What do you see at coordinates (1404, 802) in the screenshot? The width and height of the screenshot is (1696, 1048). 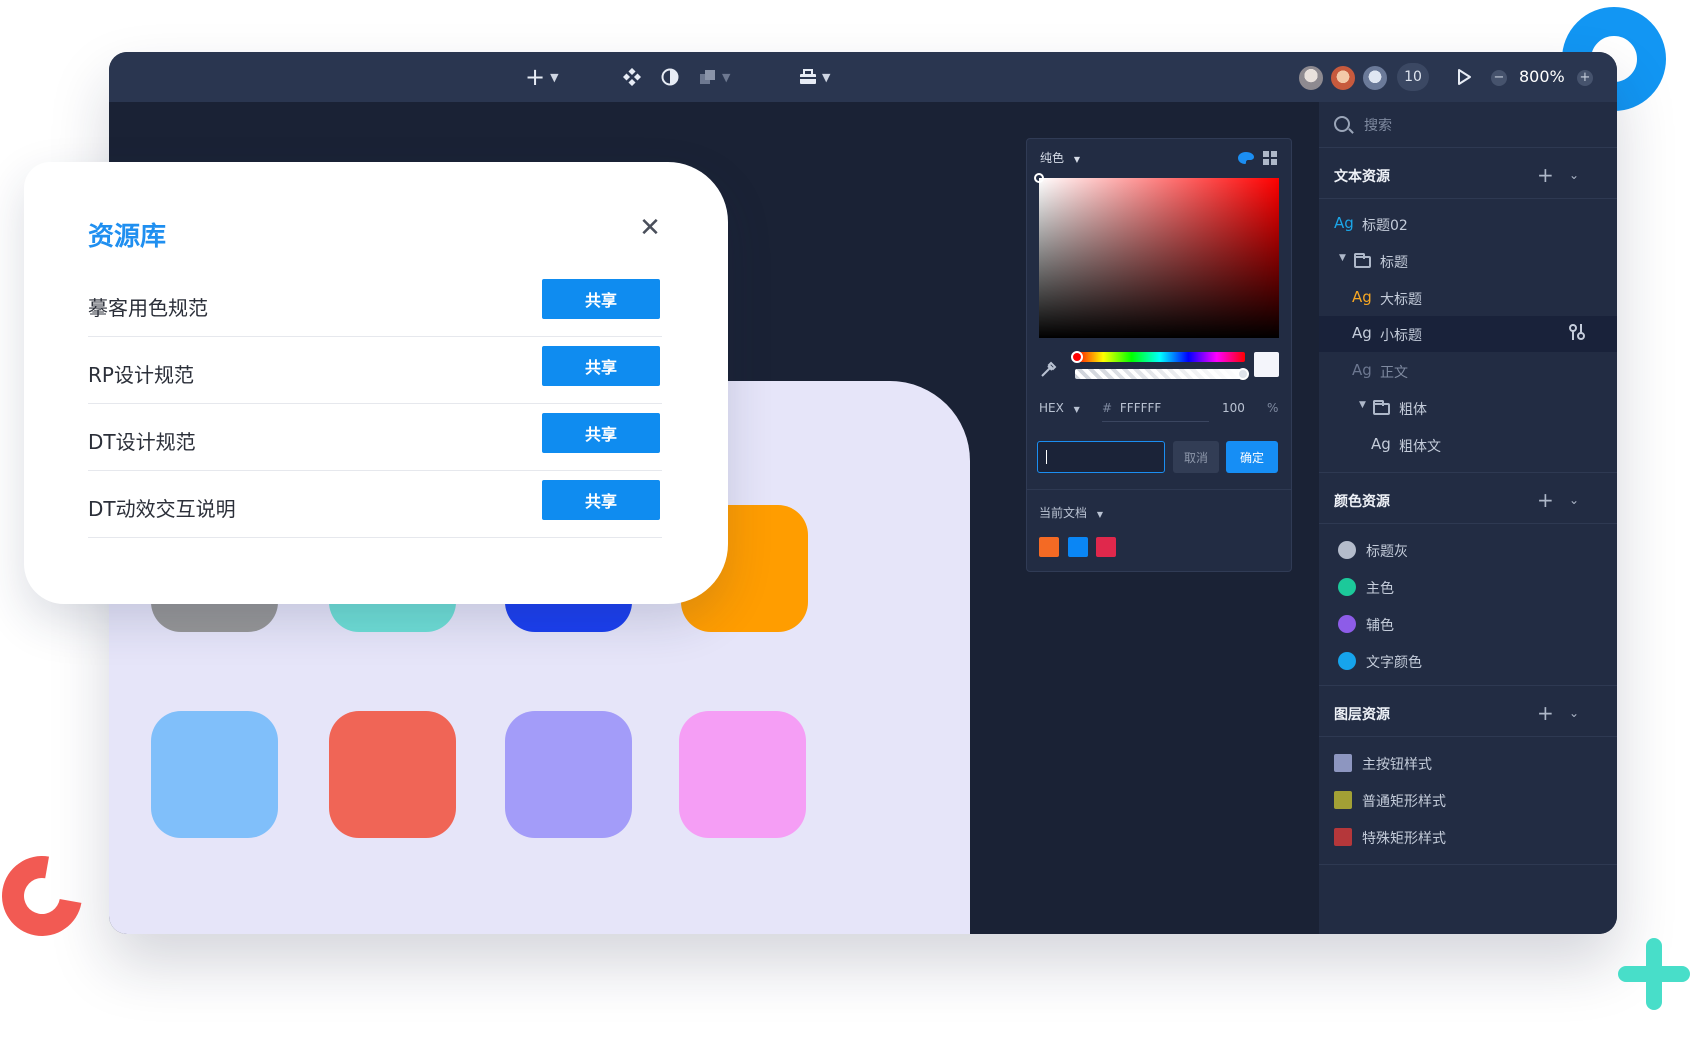 I see `layer-resource-label: 普通矩形样式` at bounding box center [1404, 802].